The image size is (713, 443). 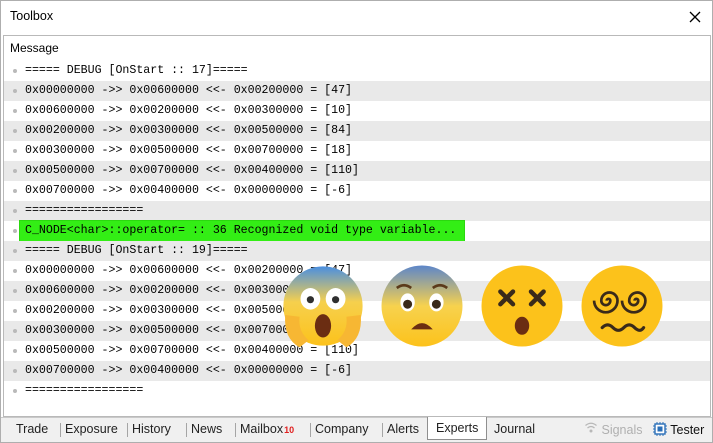 I want to click on mailbox-badge: 10, so click(x=289, y=430).